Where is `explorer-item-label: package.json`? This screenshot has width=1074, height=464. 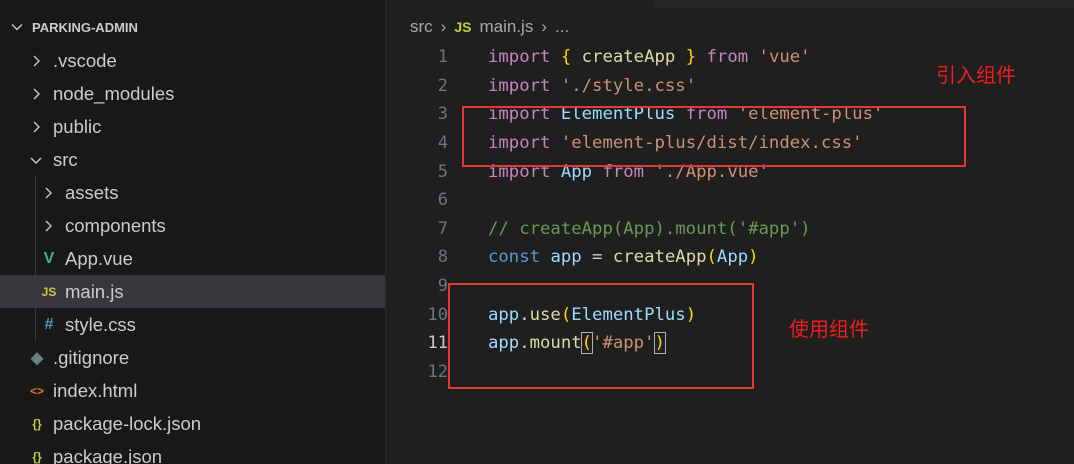
explorer-item-label: package.json is located at coordinates (108, 454).